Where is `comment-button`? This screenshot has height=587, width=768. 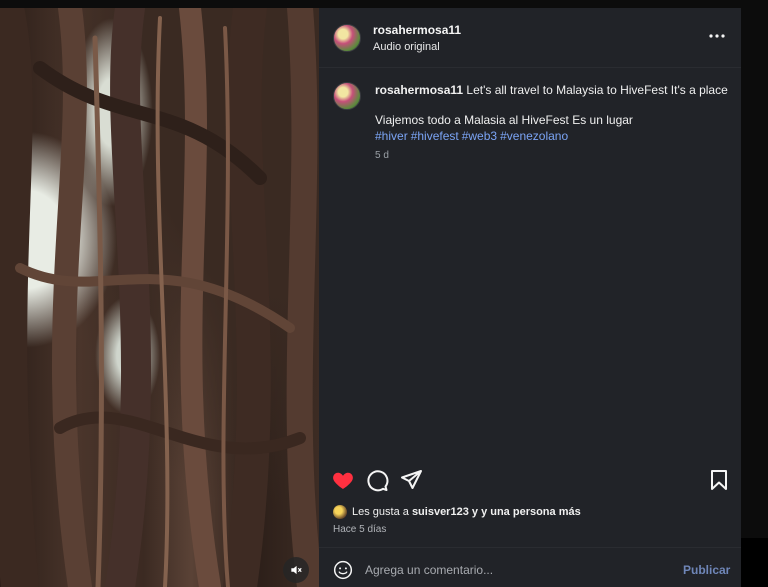
comment-button is located at coordinates (377, 480).